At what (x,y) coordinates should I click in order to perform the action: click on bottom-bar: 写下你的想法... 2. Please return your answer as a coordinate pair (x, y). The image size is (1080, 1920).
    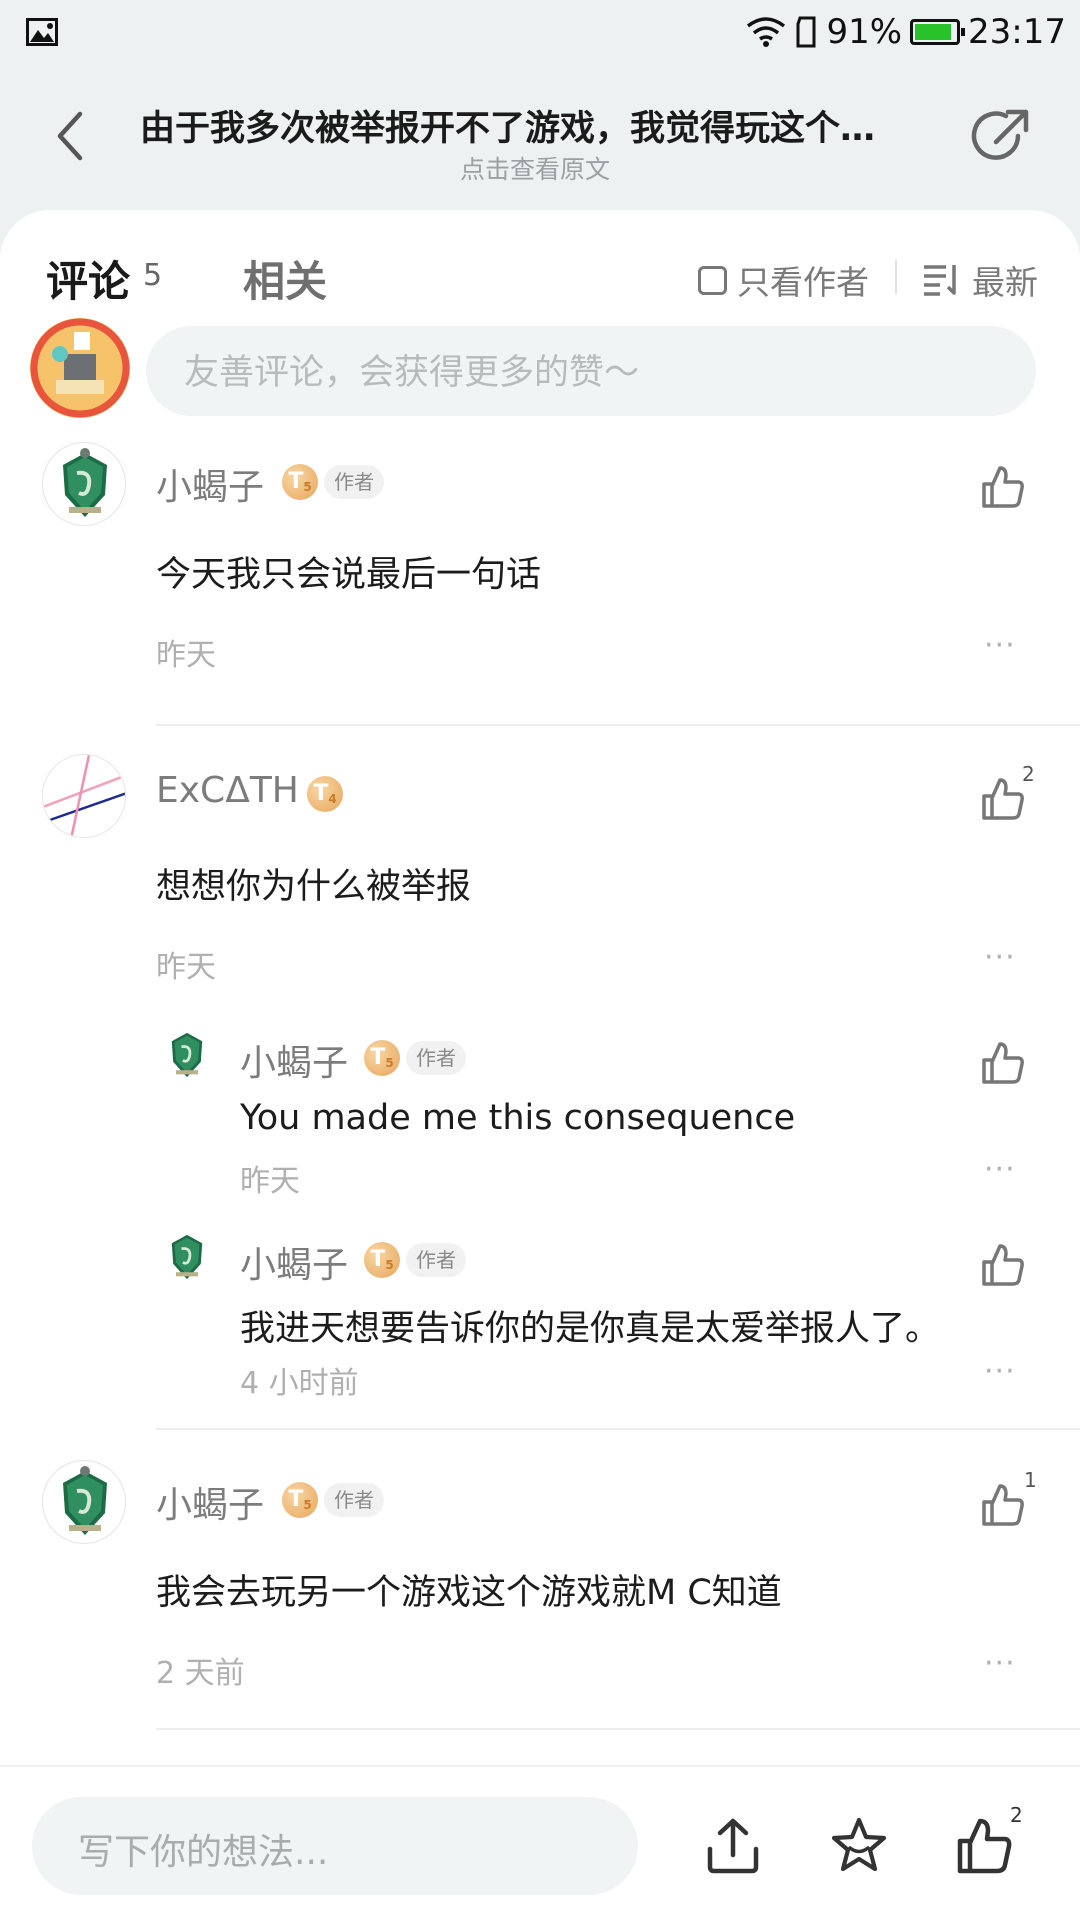
    Looking at the image, I should click on (540, 1842).